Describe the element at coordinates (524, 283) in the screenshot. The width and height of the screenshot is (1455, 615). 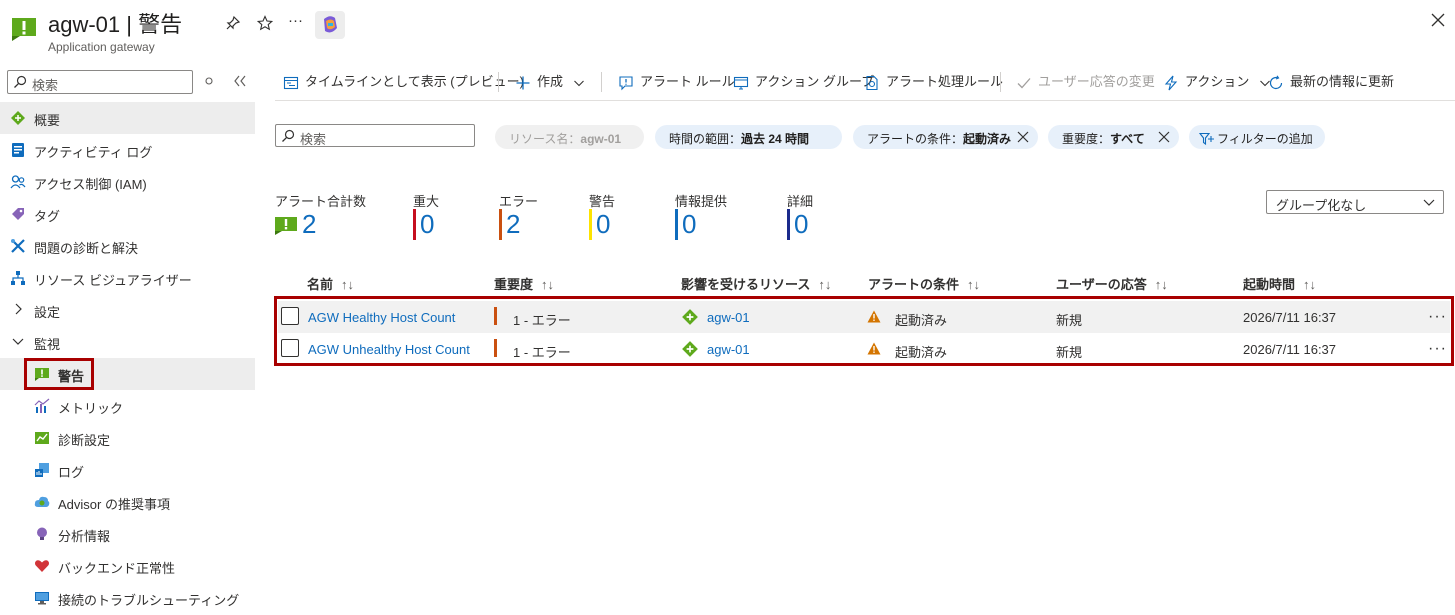
I see `column-header-severity: 重要度 ↑↓` at that location.